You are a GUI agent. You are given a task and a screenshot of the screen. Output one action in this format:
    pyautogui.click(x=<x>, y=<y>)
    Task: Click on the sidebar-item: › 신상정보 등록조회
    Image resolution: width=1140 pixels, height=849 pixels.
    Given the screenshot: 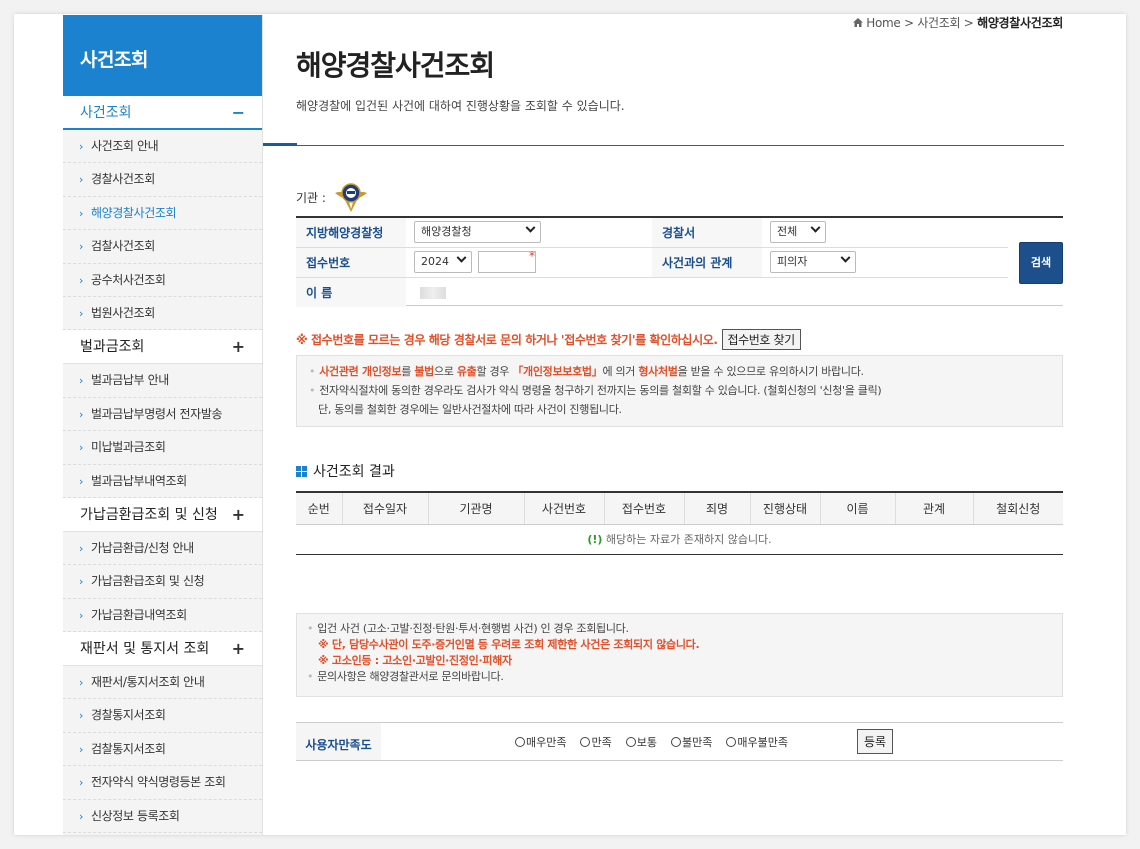 What is the action you would take?
    pyautogui.click(x=162, y=817)
    